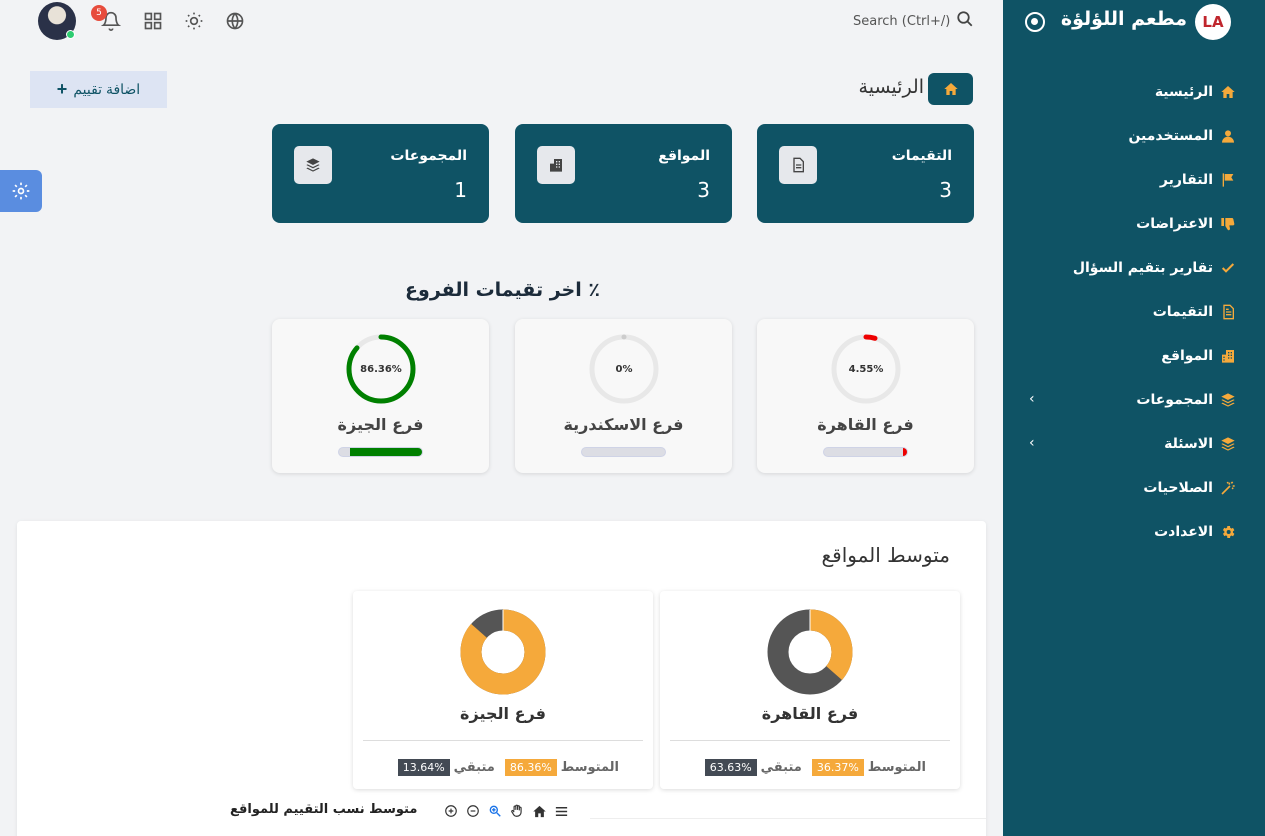 This screenshot has width=1265, height=836. What do you see at coordinates (1134, 224) in the screenshot?
I see `sidebar-item-3: الاعتراضات` at bounding box center [1134, 224].